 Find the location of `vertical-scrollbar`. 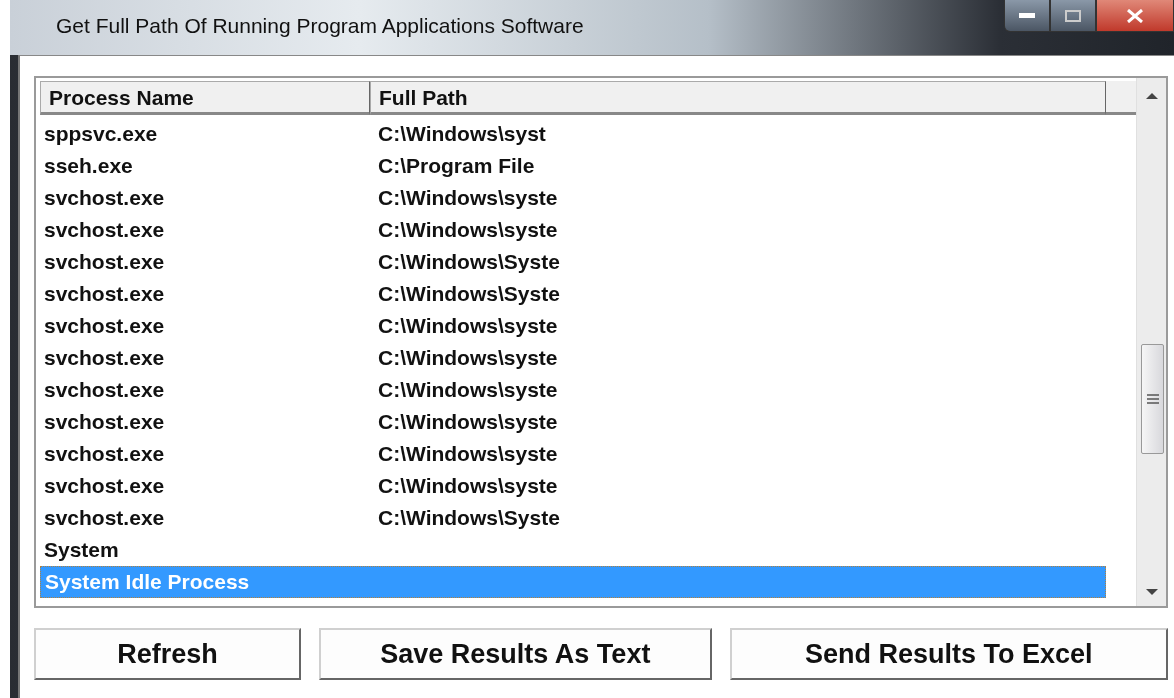

vertical-scrollbar is located at coordinates (1151, 342).